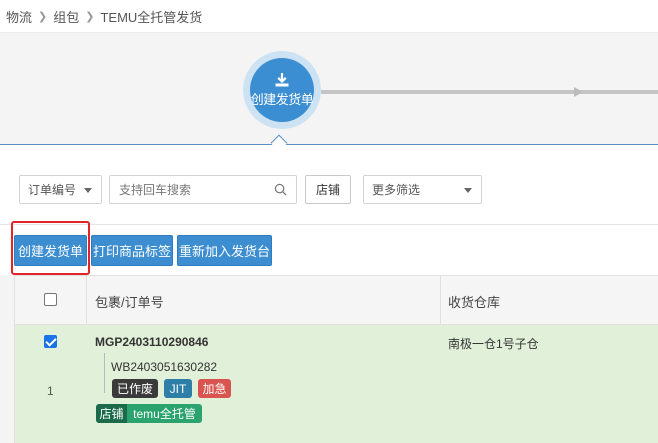 Image resolution: width=658 pixels, height=443 pixels. What do you see at coordinates (474, 302) in the screenshot?
I see `column-header-warehouse: 收货仓库` at bounding box center [474, 302].